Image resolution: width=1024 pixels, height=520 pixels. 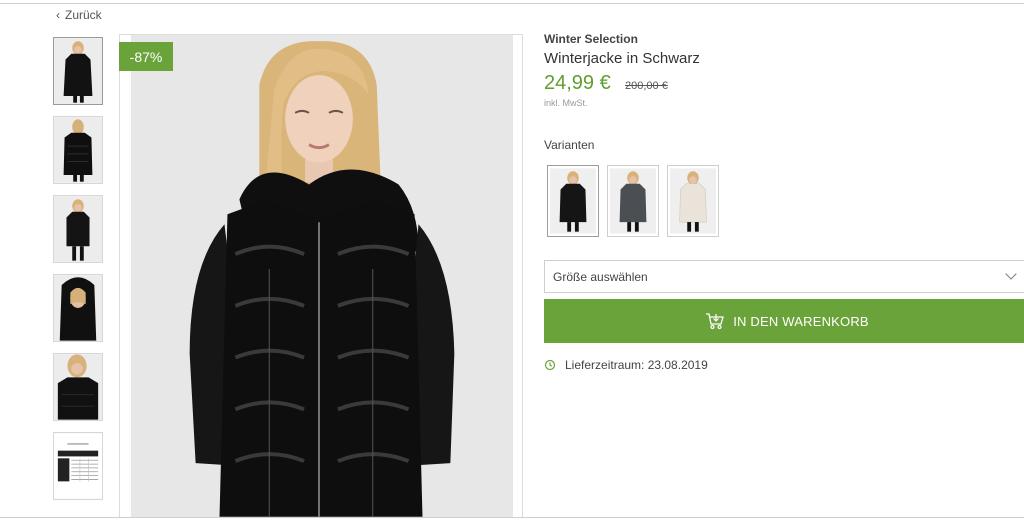 I want to click on size-select-label: Größe auswählen, so click(x=600, y=276).